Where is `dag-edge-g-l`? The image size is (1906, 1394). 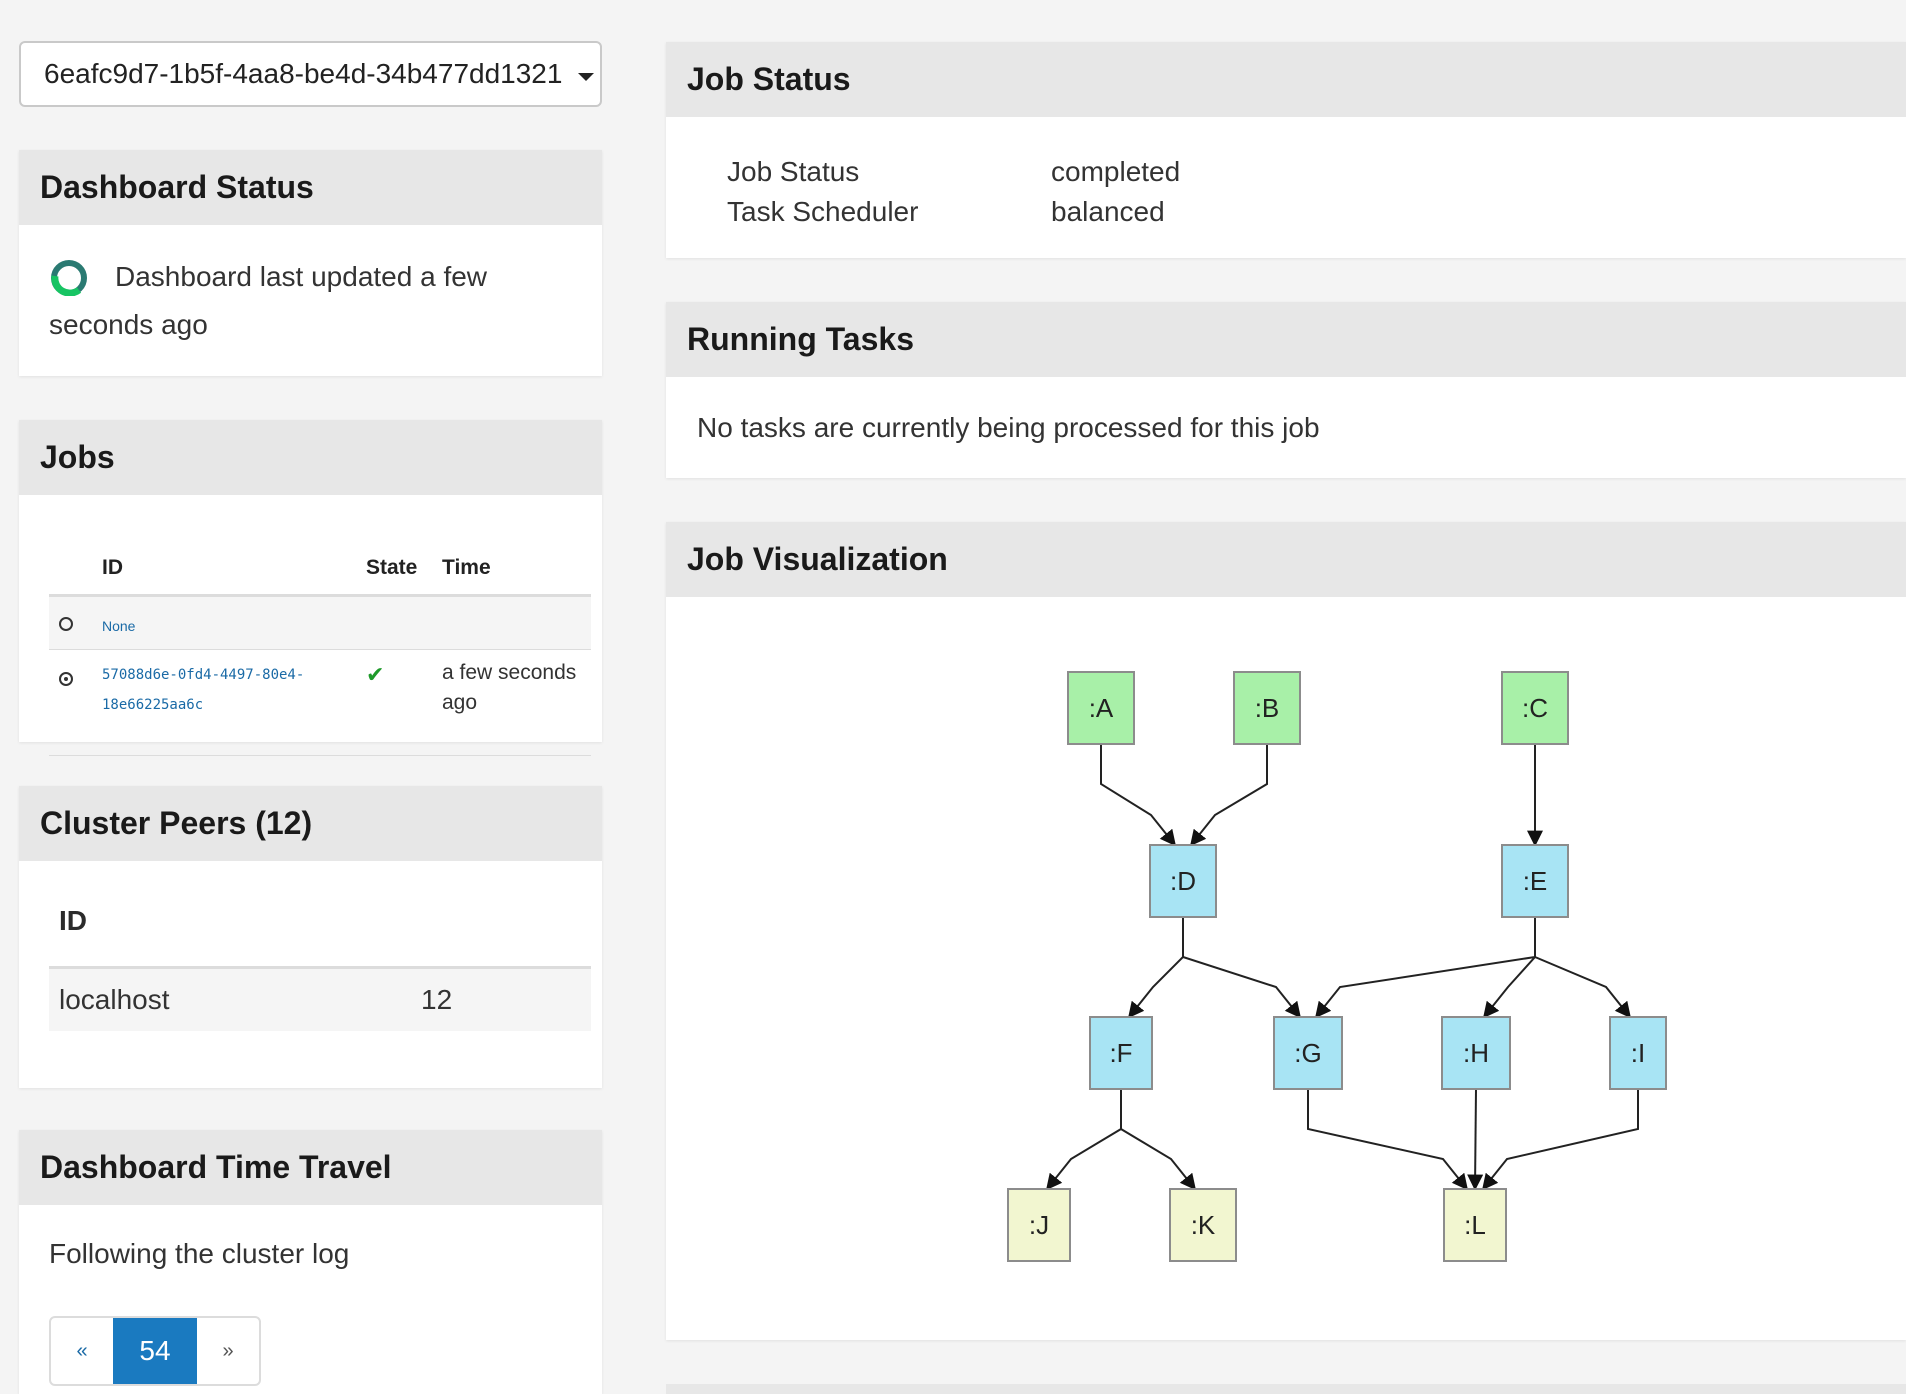 dag-edge-g-l is located at coordinates (1387, 1140).